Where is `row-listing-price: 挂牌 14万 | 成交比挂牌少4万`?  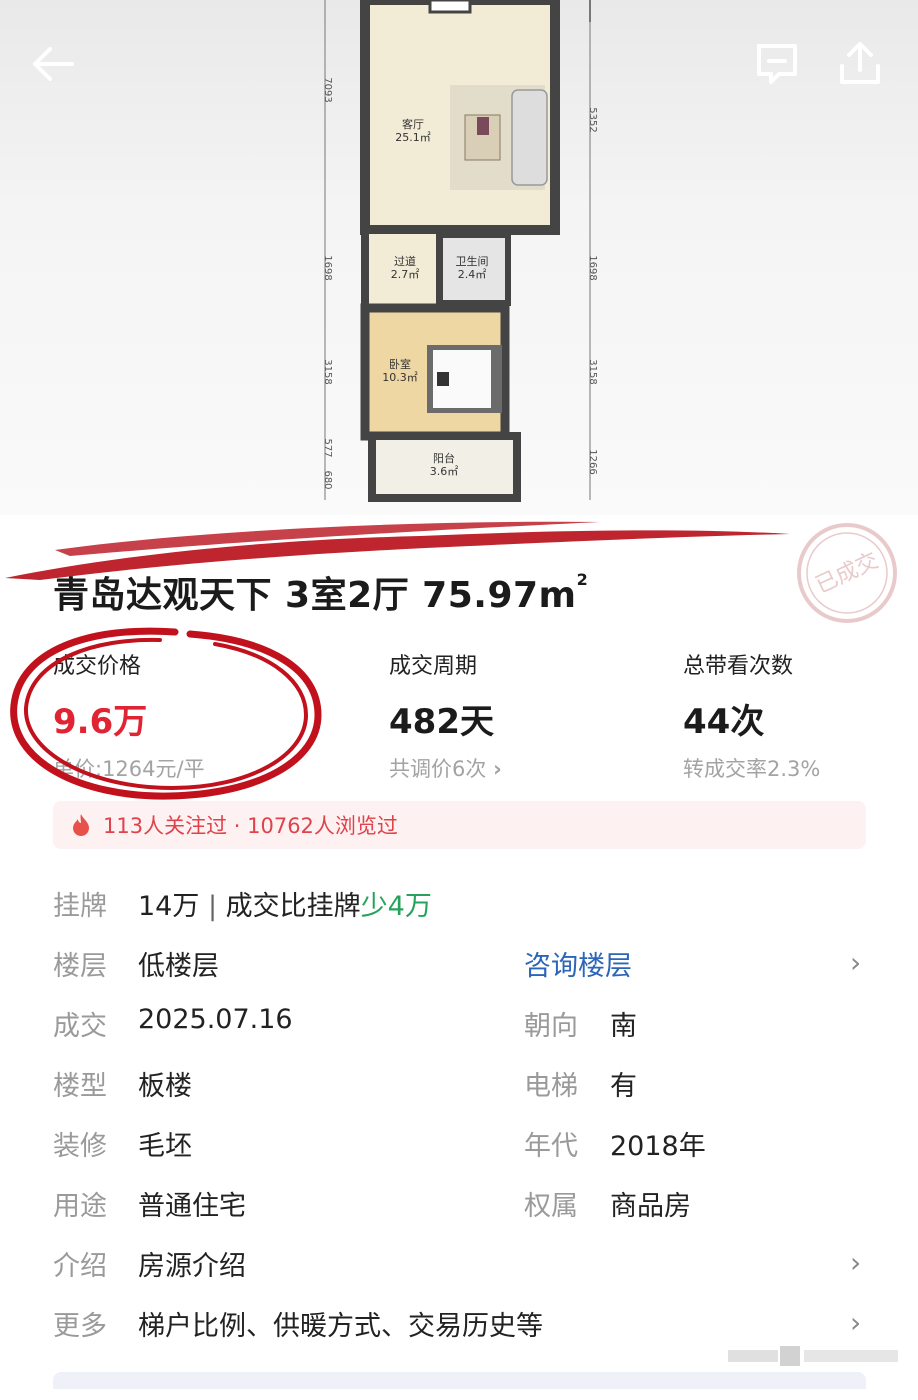
row-listing-price: 挂牌 14万 | 成交比挂牌少4万 is located at coordinates (459, 904).